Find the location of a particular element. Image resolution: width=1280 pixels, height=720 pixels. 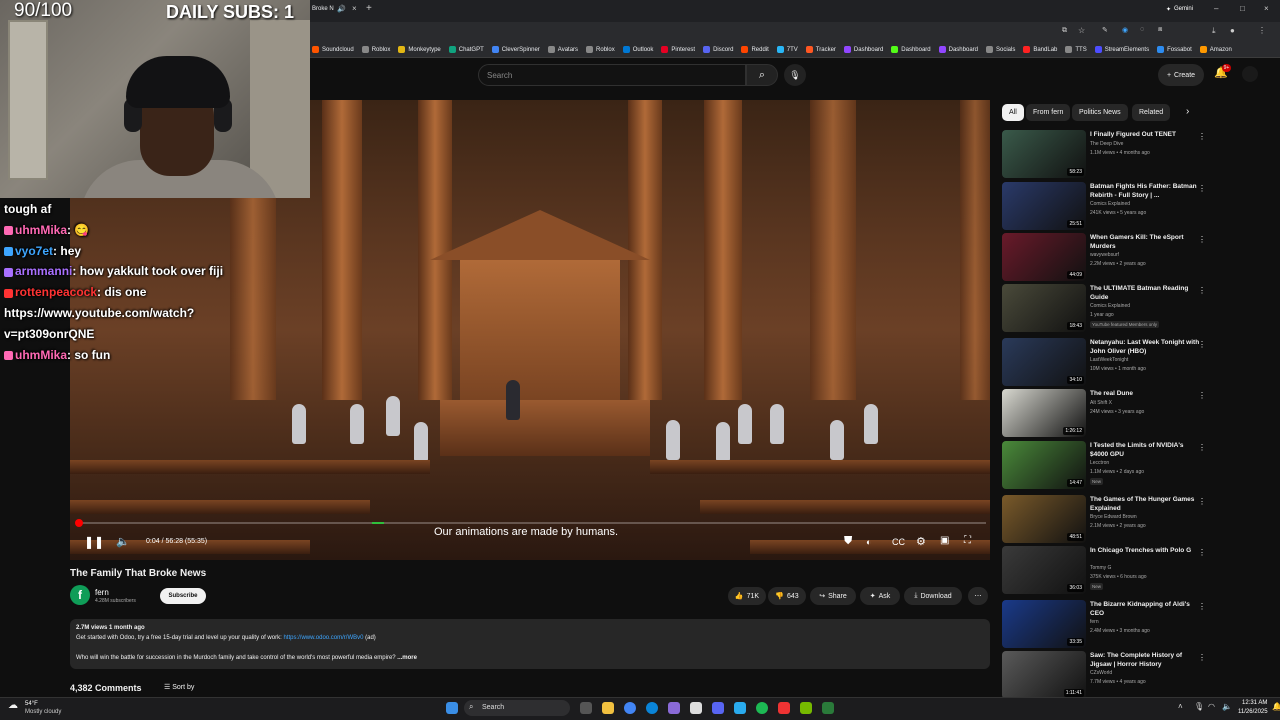

search-input: Search is located at coordinates (612, 75).